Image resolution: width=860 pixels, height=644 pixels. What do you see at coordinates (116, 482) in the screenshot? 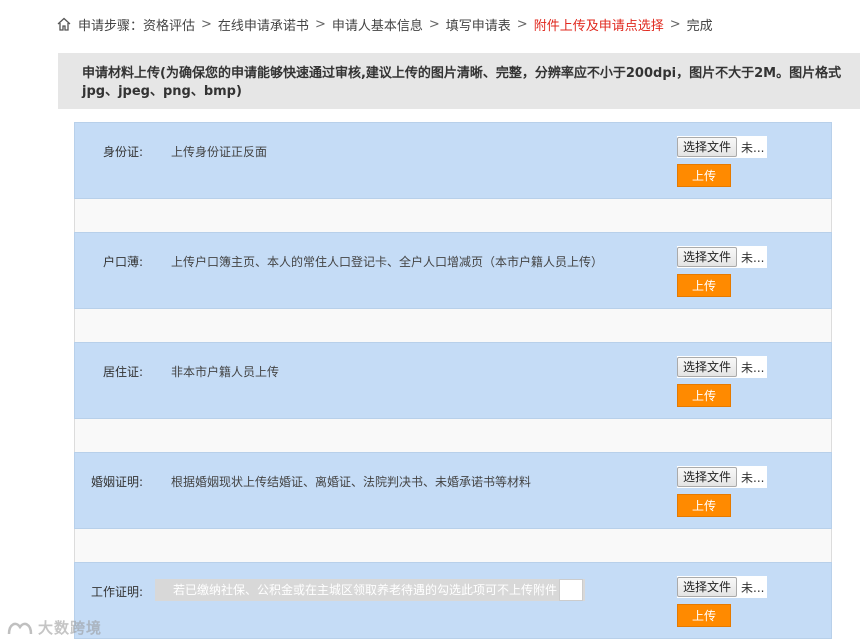
I see `row-label: 婚姻证明:` at bounding box center [116, 482].